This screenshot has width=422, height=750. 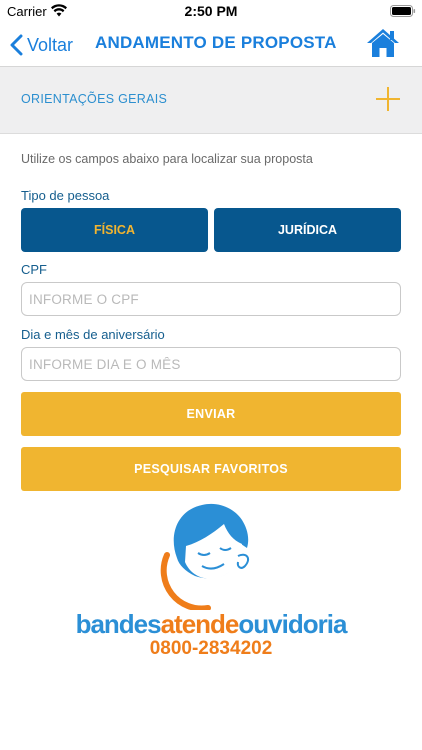 What do you see at coordinates (16, 45) in the screenshot?
I see `chevron-left-icon` at bounding box center [16, 45].